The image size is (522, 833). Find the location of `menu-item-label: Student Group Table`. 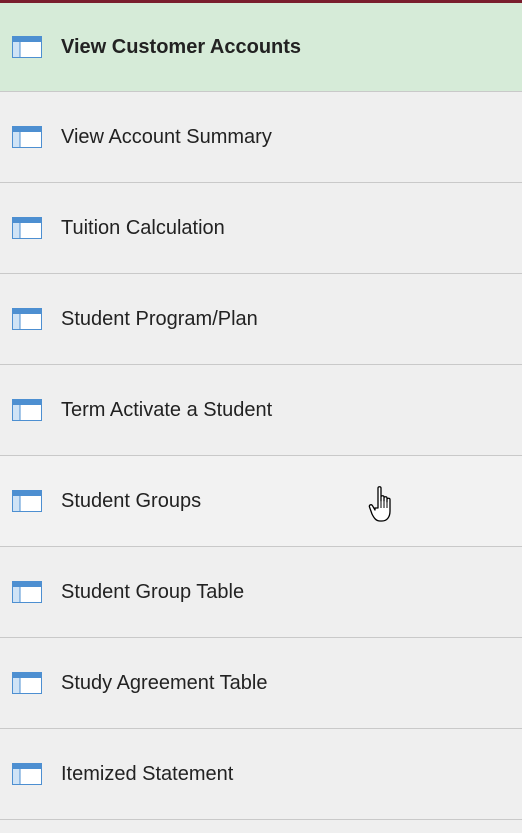

menu-item-label: Student Group Table is located at coordinates (153, 591).